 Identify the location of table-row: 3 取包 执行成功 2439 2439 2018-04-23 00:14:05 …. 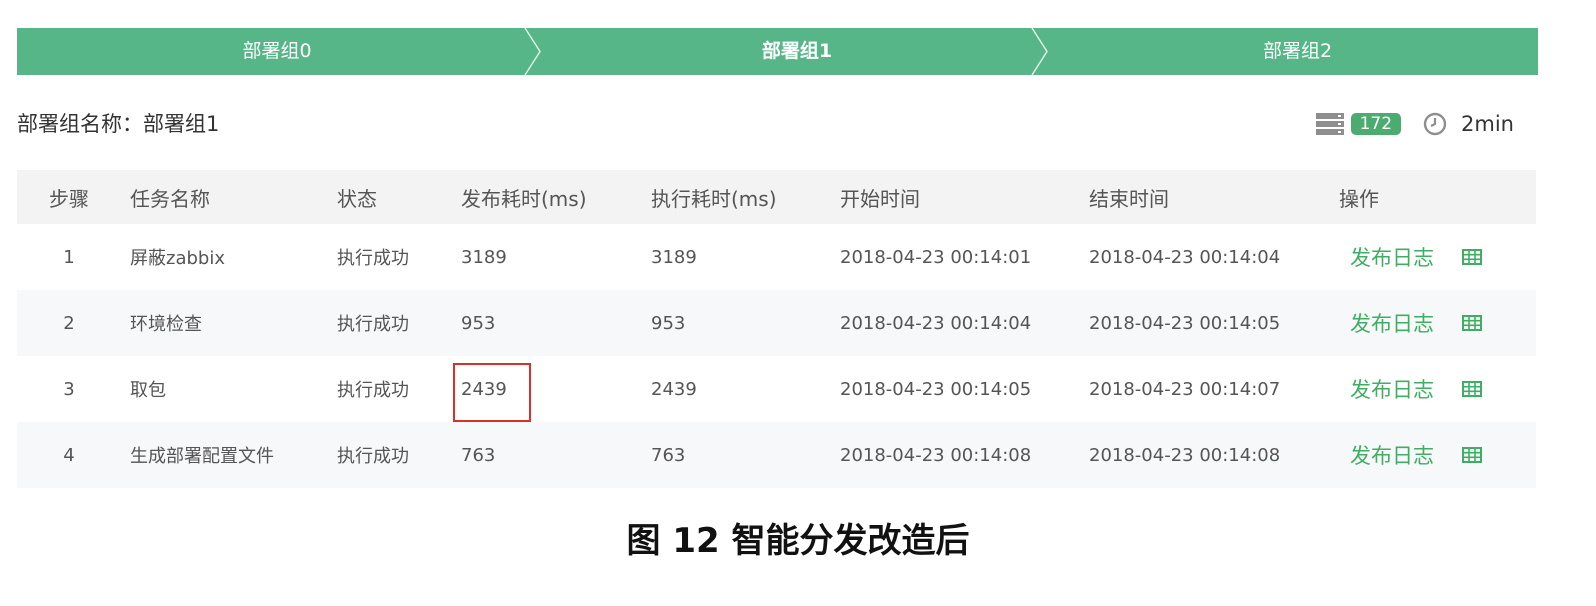
(776, 389).